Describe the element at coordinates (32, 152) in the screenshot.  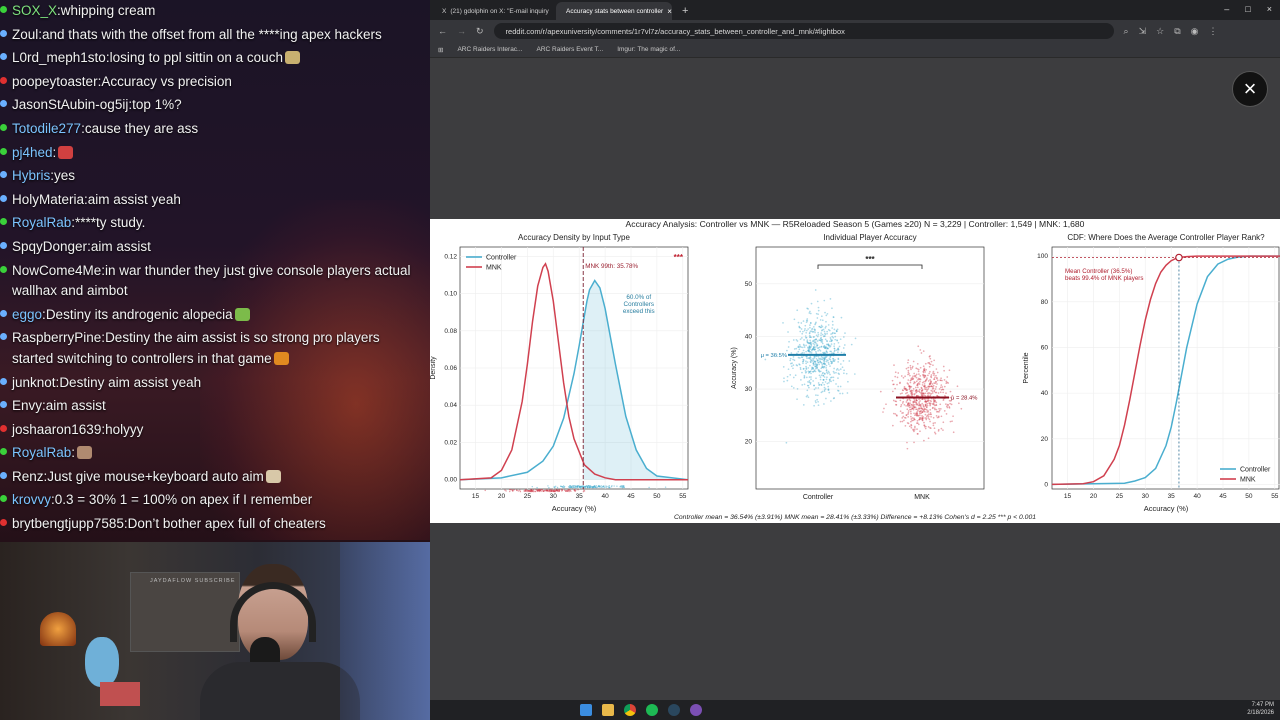
I see `chat-username: pj4hed` at that location.